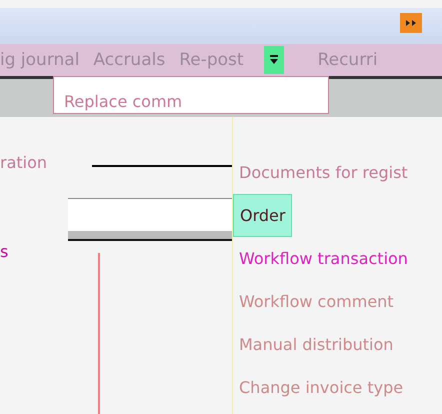 Image resolution: width=442 pixels, height=414 pixels. I want to click on double-arrow-icon, so click(411, 23).